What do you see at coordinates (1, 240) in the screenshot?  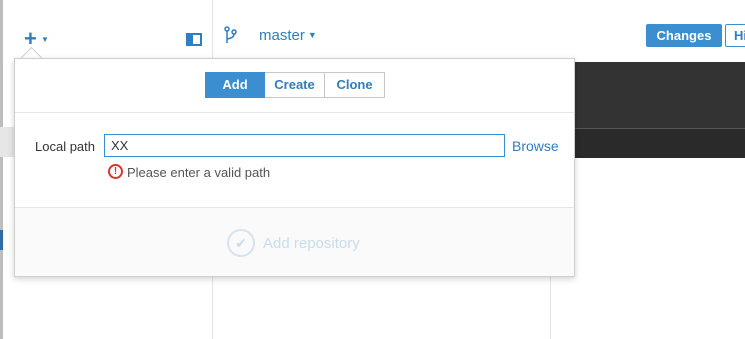 I see `left-edge-highlight` at bounding box center [1, 240].